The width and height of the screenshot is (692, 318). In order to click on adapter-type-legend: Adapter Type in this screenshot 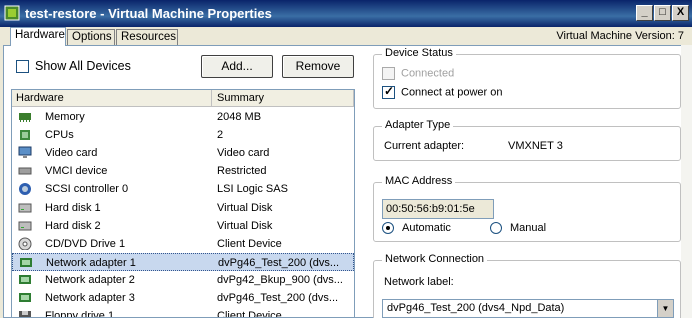, I will do `click(418, 125)`.